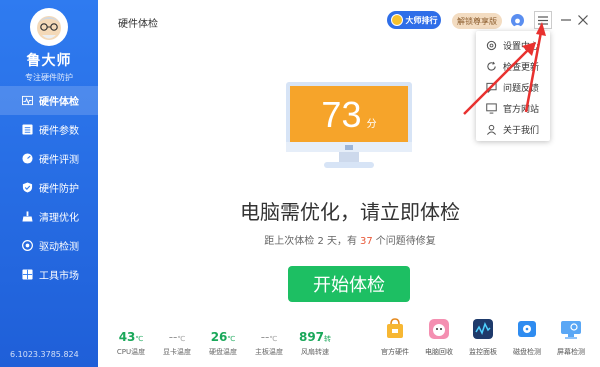 Image resolution: width=600 pixels, height=367 pixels. Describe the element at coordinates (27, 187) in the screenshot. I see `shield-icon` at that location.